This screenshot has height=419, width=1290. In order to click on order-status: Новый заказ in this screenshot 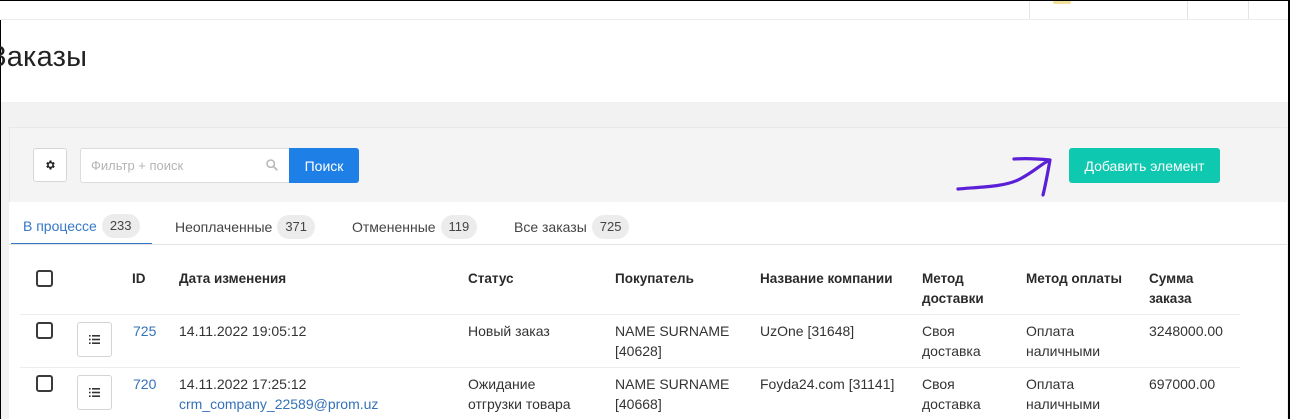, I will do `click(509, 331)`.